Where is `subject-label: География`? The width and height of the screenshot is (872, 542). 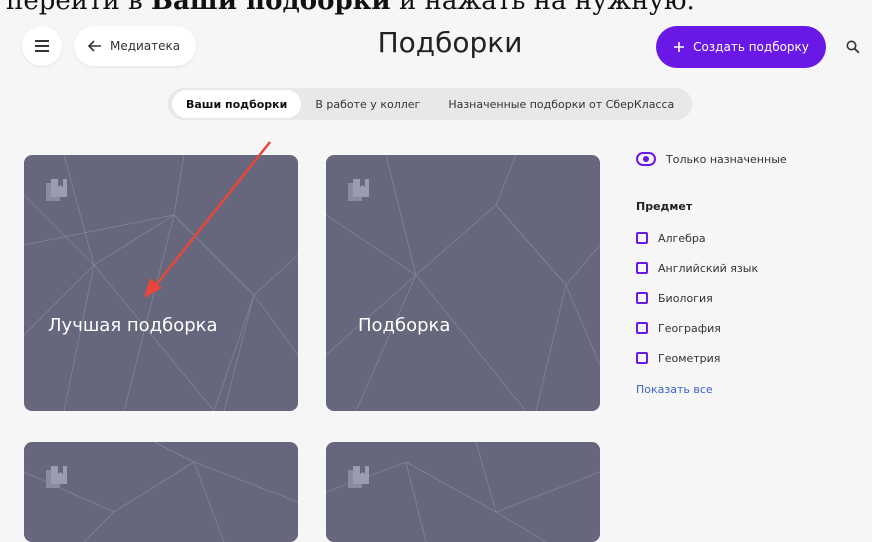 subject-label: География is located at coordinates (689, 328).